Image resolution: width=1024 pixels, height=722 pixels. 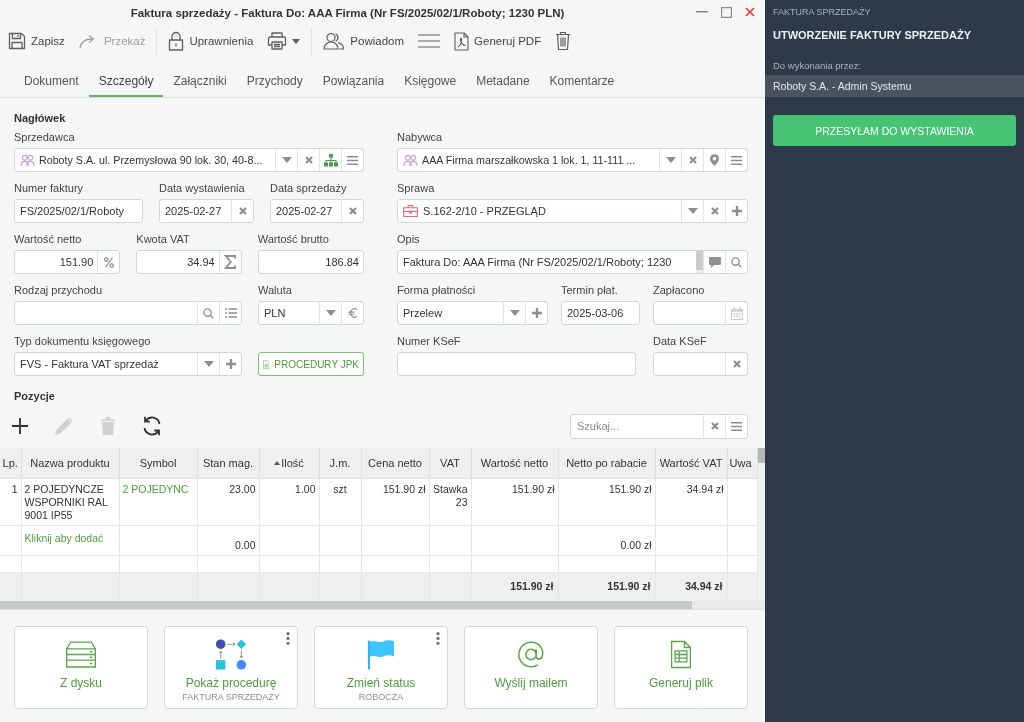 I want to click on memo-field: Faktura Do: AAA Firma (Nr FS/2025/02/1/Roboty; 1230, so click(x=572, y=262).